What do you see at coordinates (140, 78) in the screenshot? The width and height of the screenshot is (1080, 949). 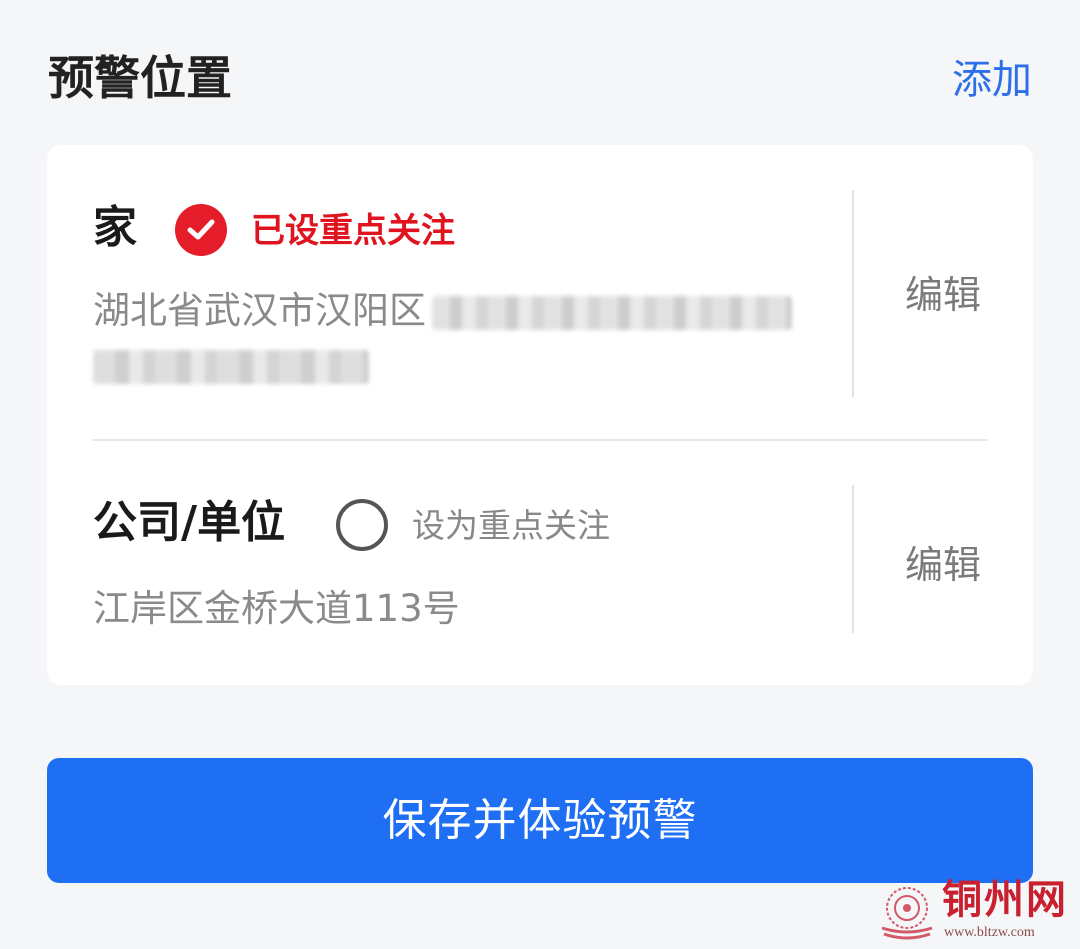 I see `page-title: 预警位置` at bounding box center [140, 78].